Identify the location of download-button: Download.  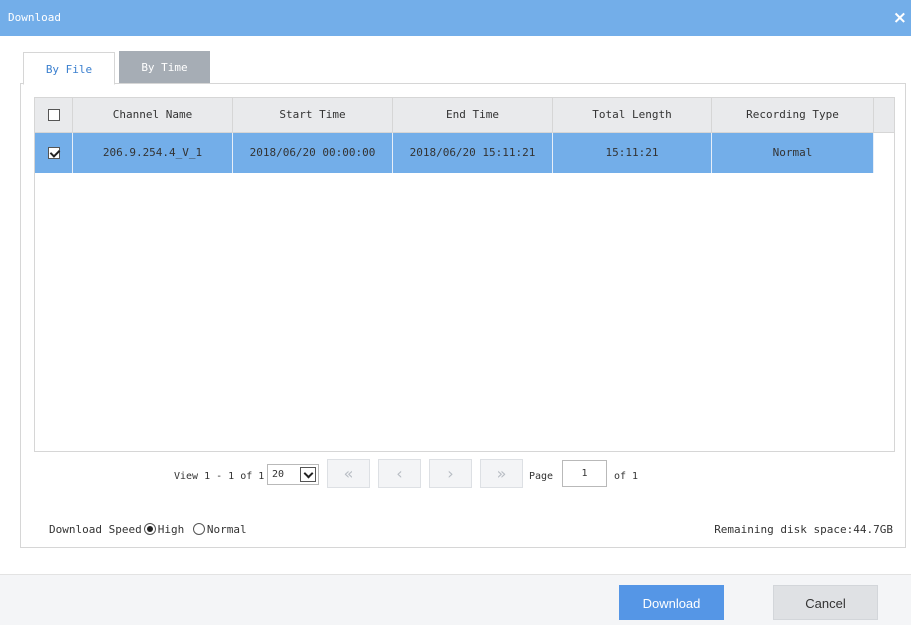
(671, 602).